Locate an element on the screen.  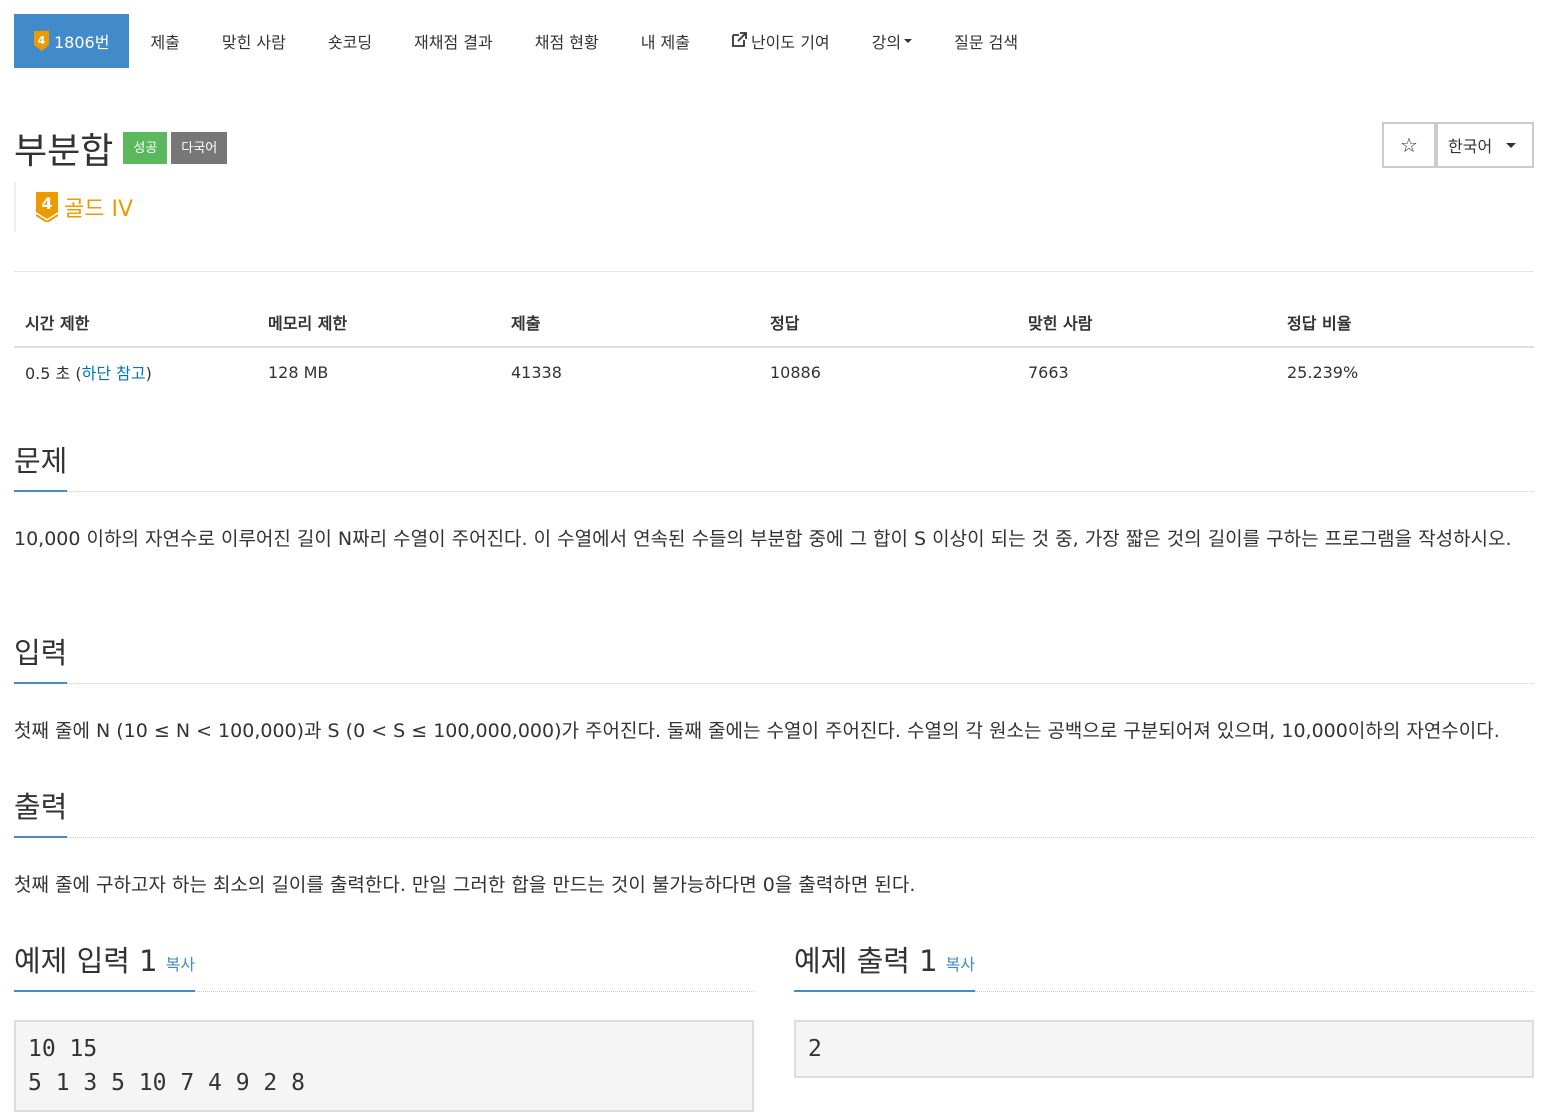
time-limit-suffix: ) is located at coordinates (148, 373).